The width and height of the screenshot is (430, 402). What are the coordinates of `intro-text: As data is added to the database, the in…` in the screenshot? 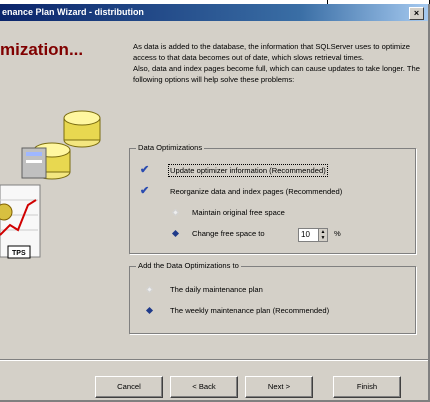 It's located at (278, 63).